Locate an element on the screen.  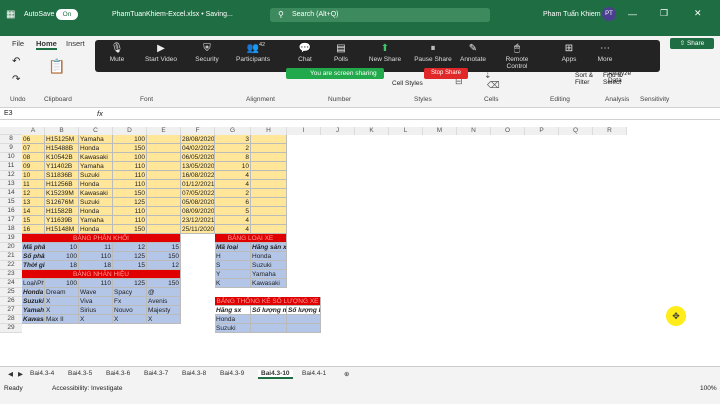
sheet-tab-Bai4.3-9: Bai4.3-9 is located at coordinates (232, 373).